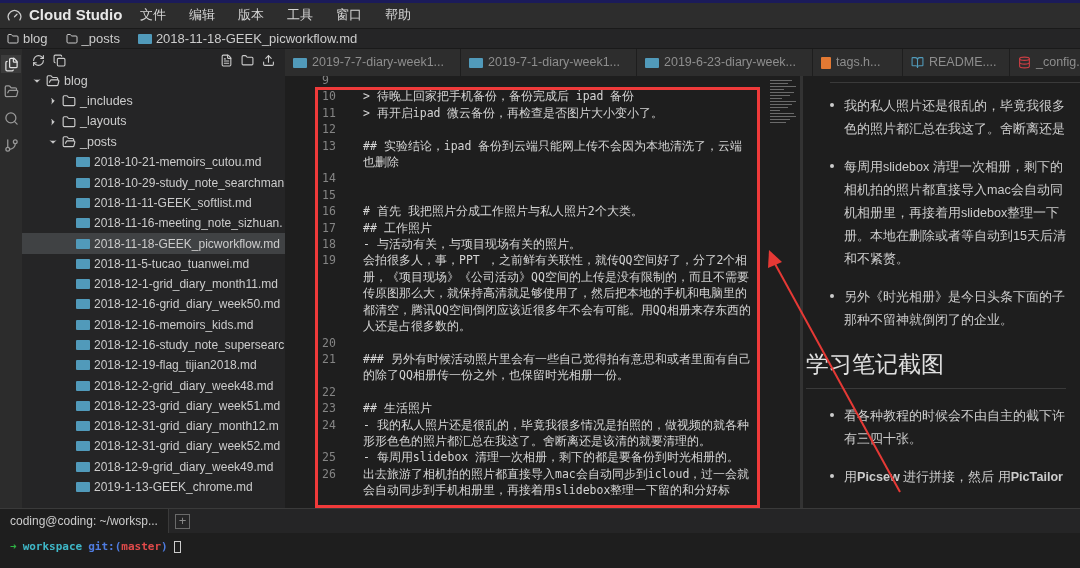 The width and height of the screenshot is (1080, 568). What do you see at coordinates (251, 15) in the screenshot?
I see `menu-item: 版本` at bounding box center [251, 15].